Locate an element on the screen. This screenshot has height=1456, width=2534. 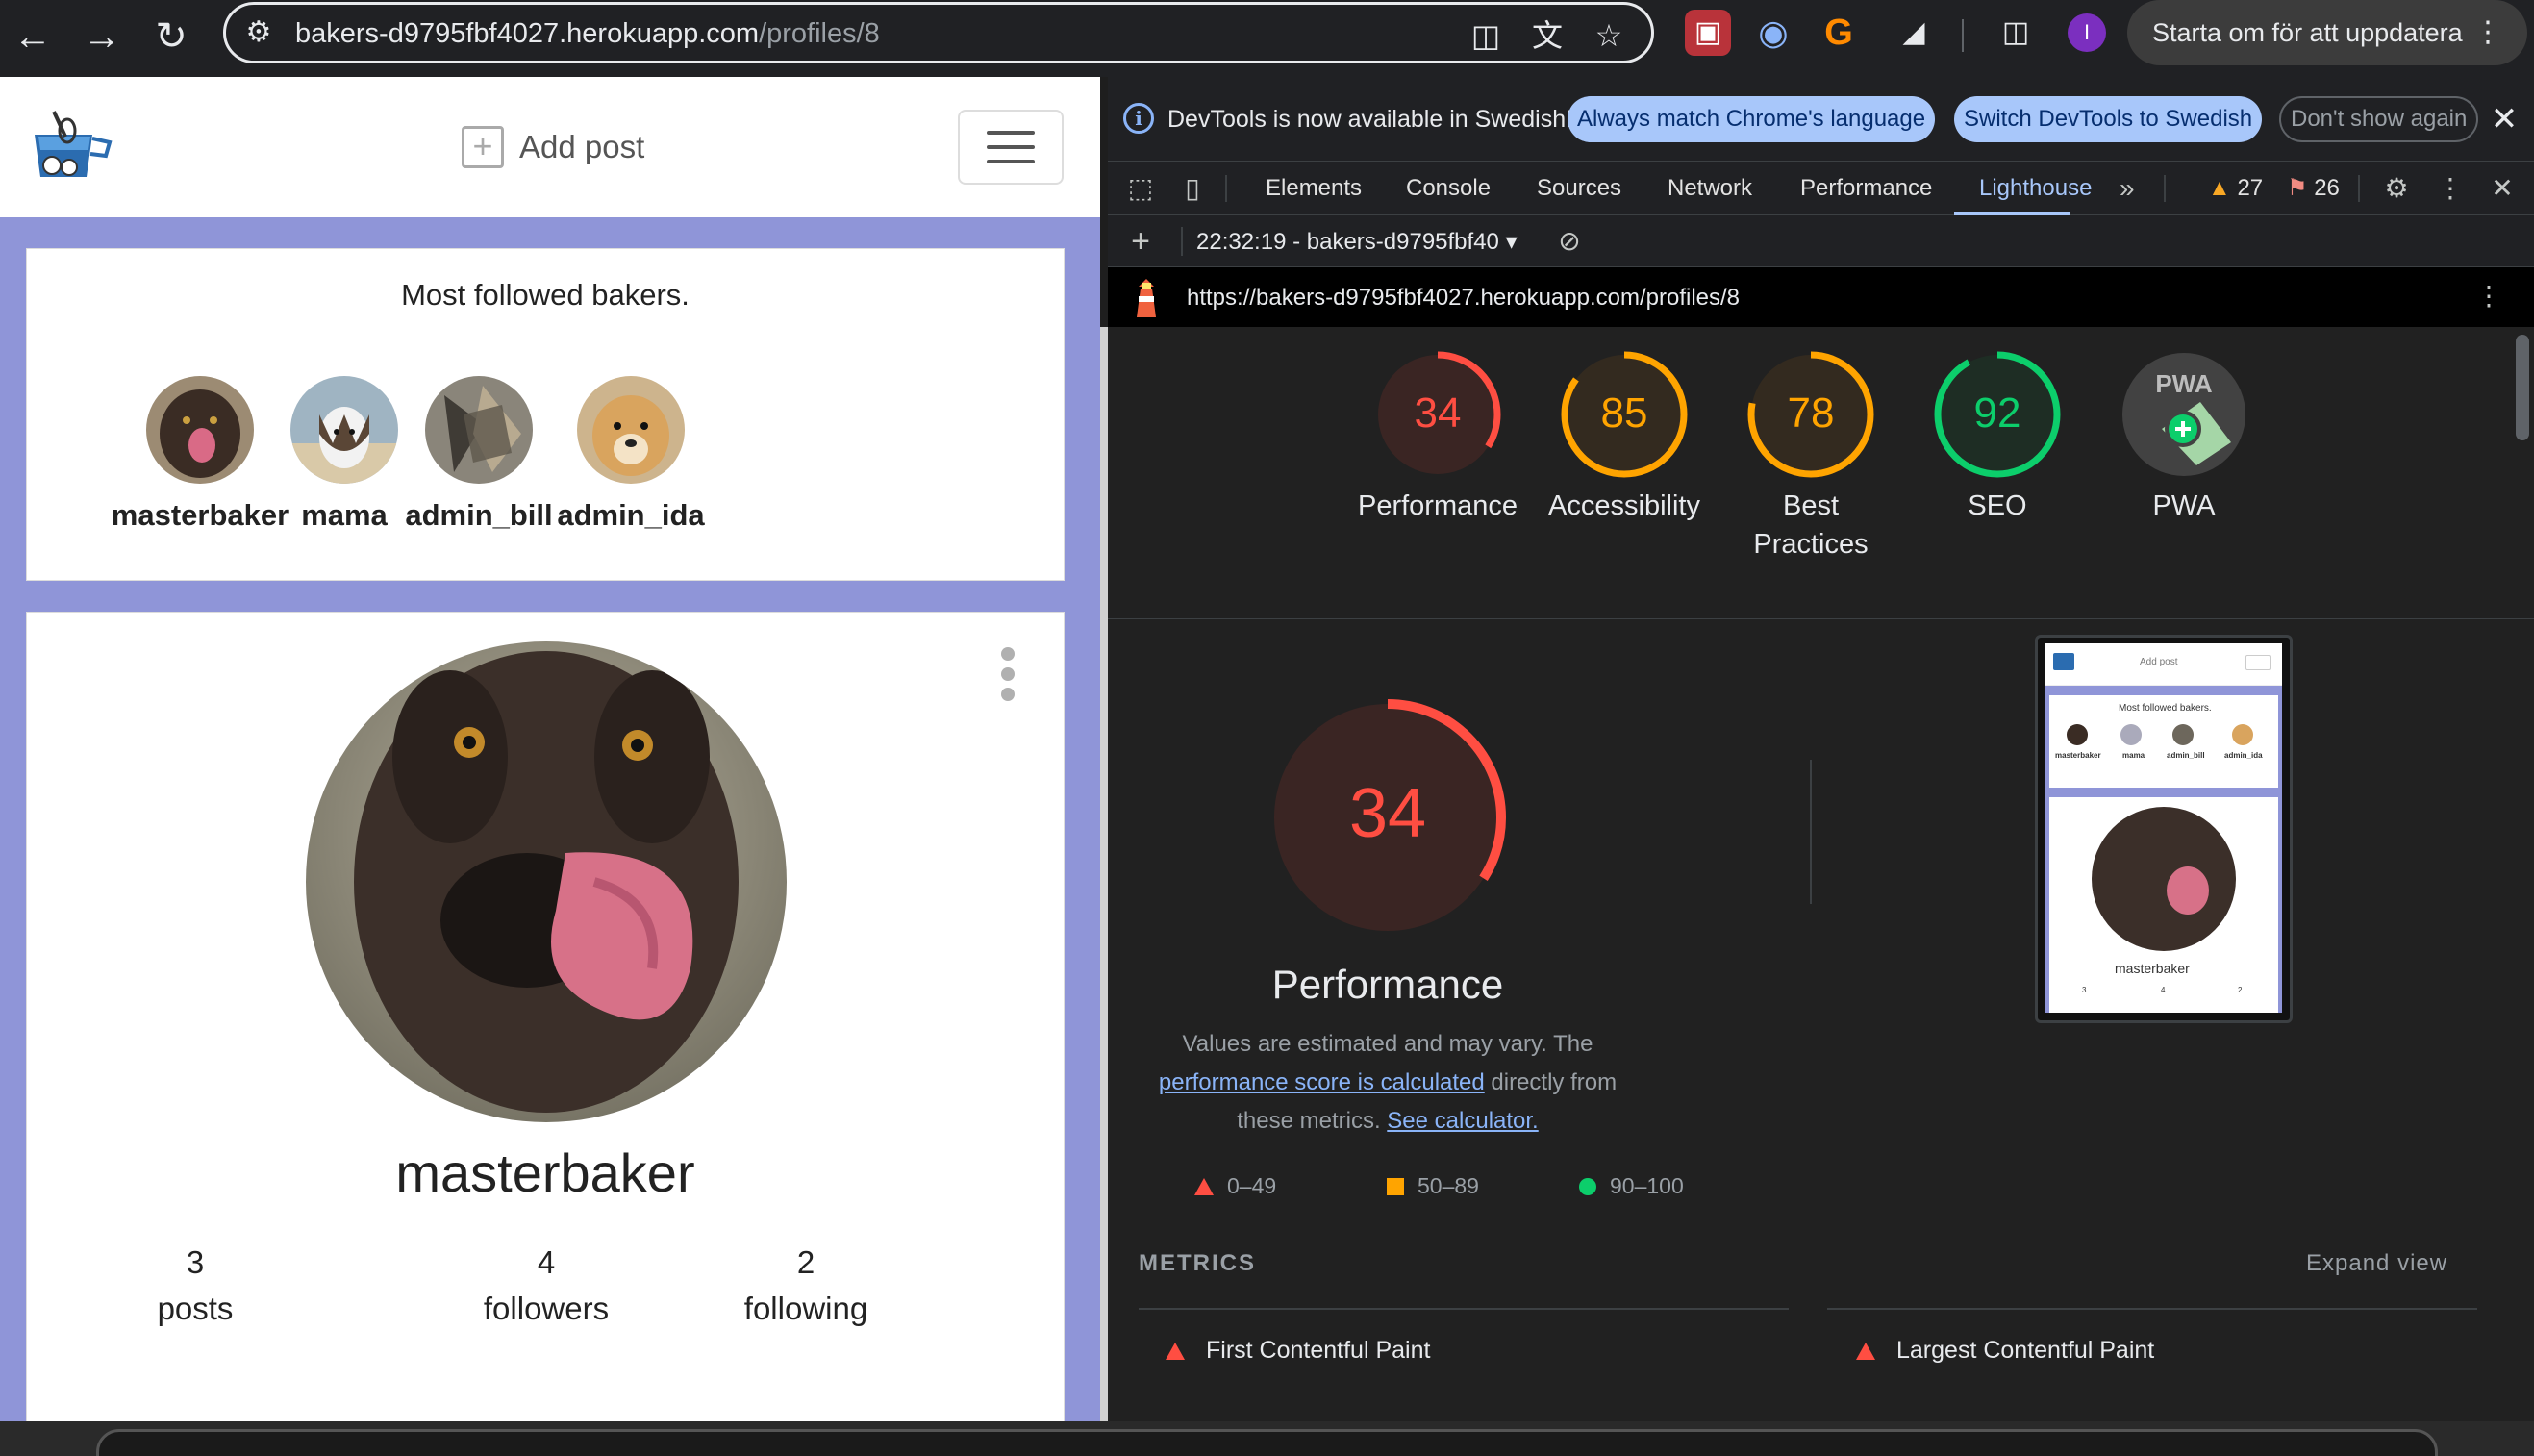
extension-round-icon: ◉ is located at coordinates (1773, 33).